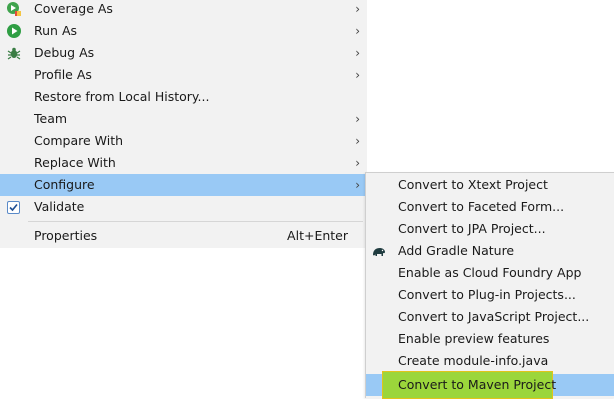 The height and width of the screenshot is (399, 614). I want to click on submenu-item-create-module-info: Create module-info.java, so click(490, 361).